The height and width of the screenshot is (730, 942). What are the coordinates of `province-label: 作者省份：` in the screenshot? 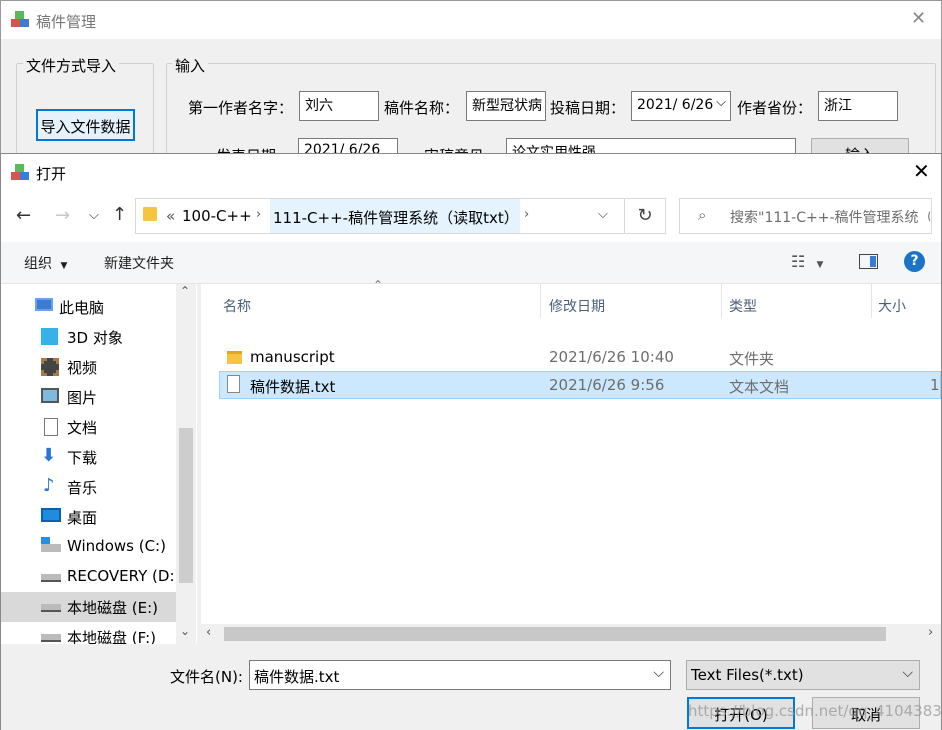 It's located at (775, 108).